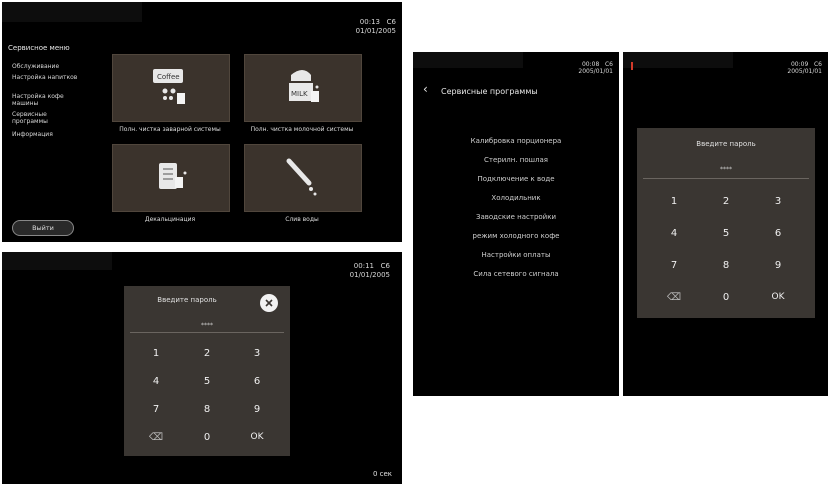 The image size is (828, 484). What do you see at coordinates (39, 48) in the screenshot?
I see `page-title: Сервисное меню` at bounding box center [39, 48].